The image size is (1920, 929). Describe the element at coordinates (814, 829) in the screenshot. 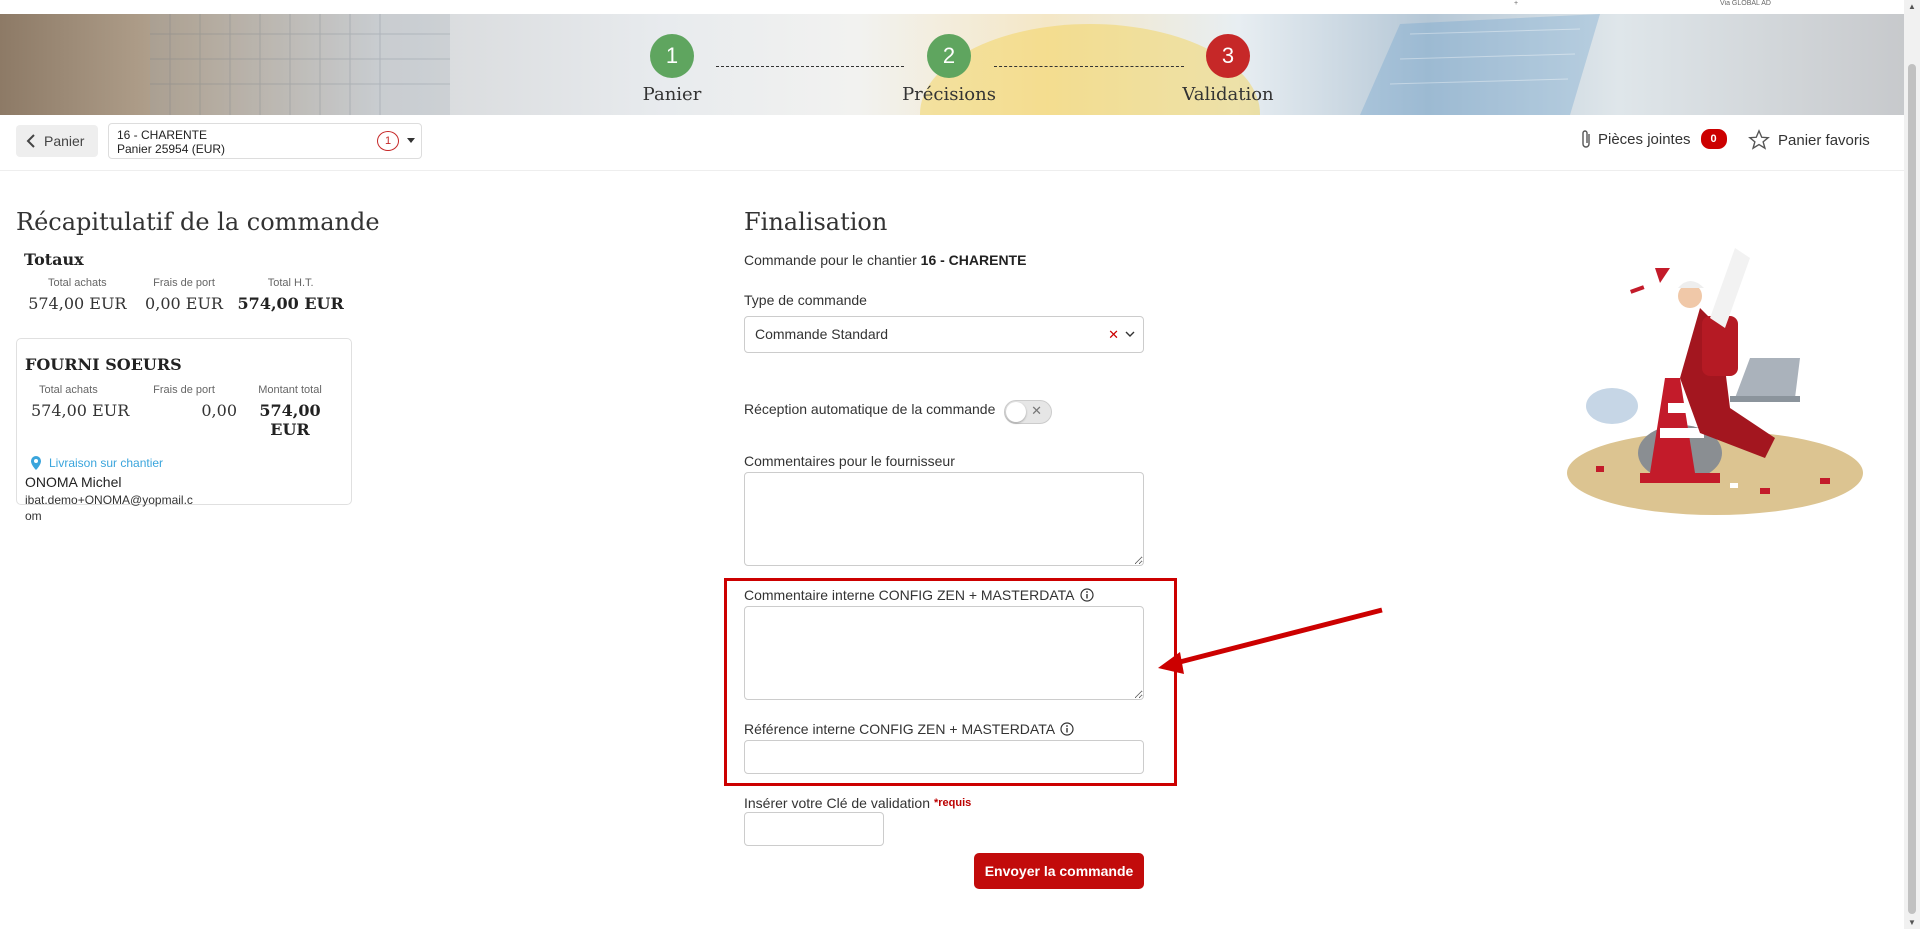

I see `validation-key-input` at that location.